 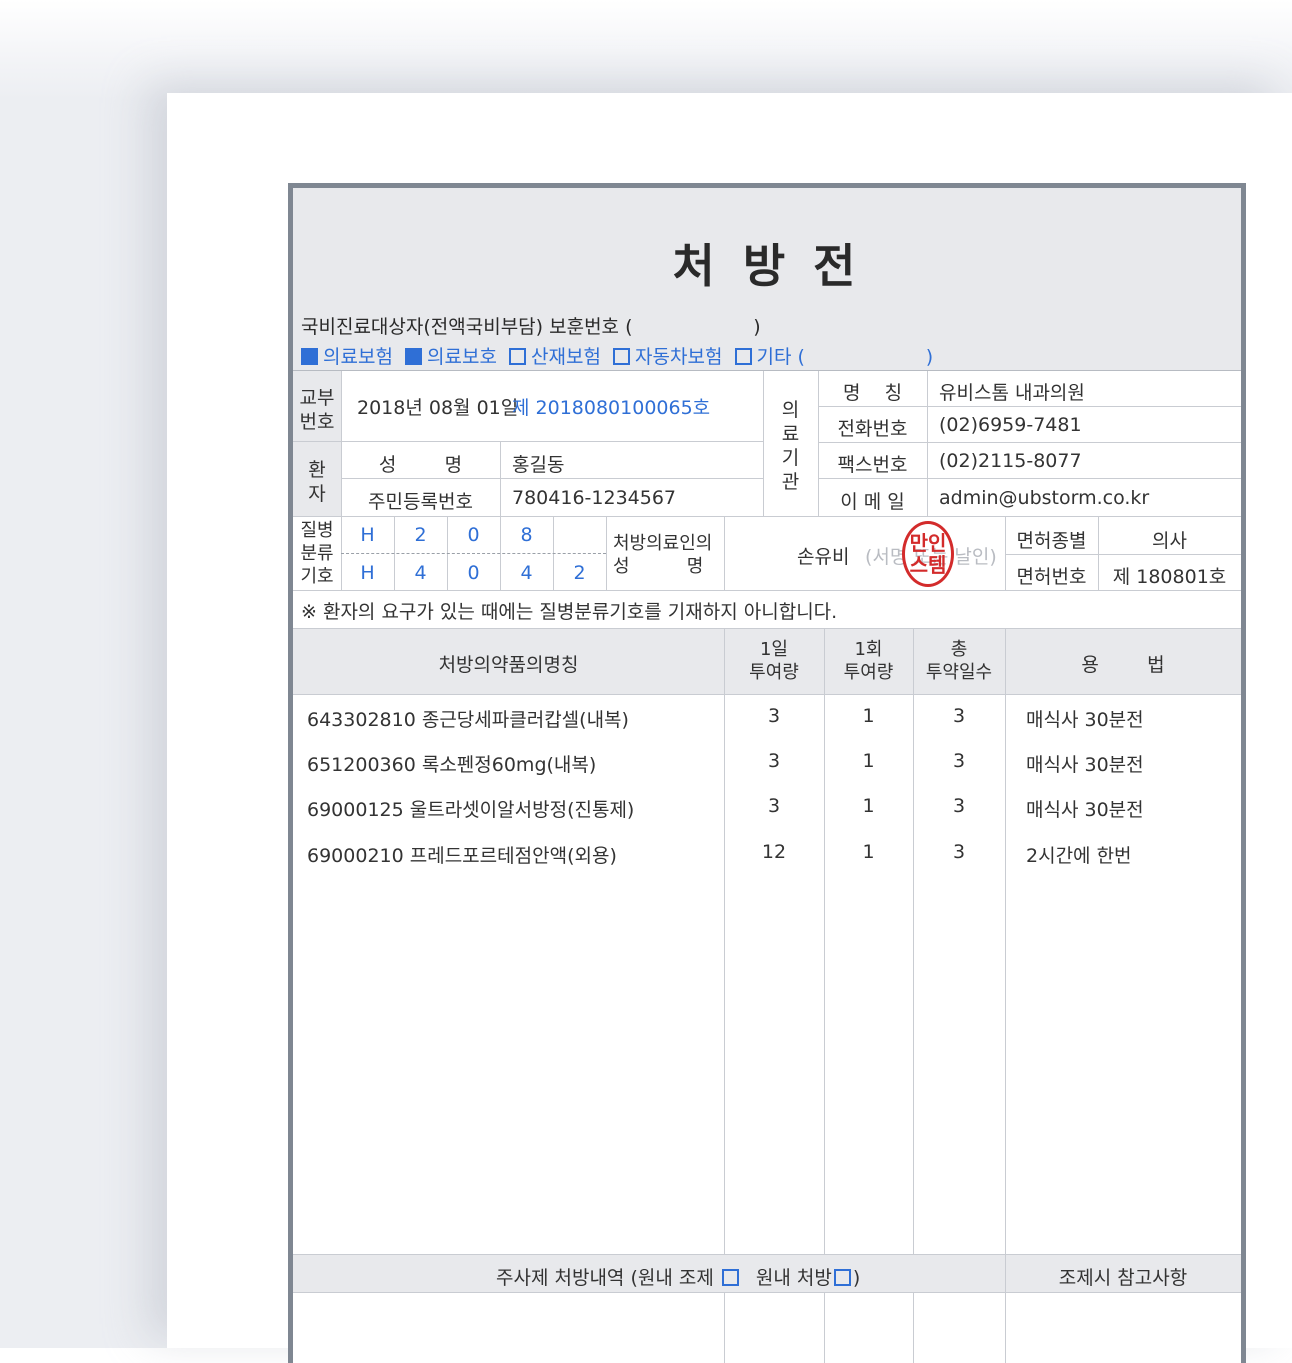 What do you see at coordinates (1123, 665) in the screenshot?
I see `col-usage: 용 법` at bounding box center [1123, 665].